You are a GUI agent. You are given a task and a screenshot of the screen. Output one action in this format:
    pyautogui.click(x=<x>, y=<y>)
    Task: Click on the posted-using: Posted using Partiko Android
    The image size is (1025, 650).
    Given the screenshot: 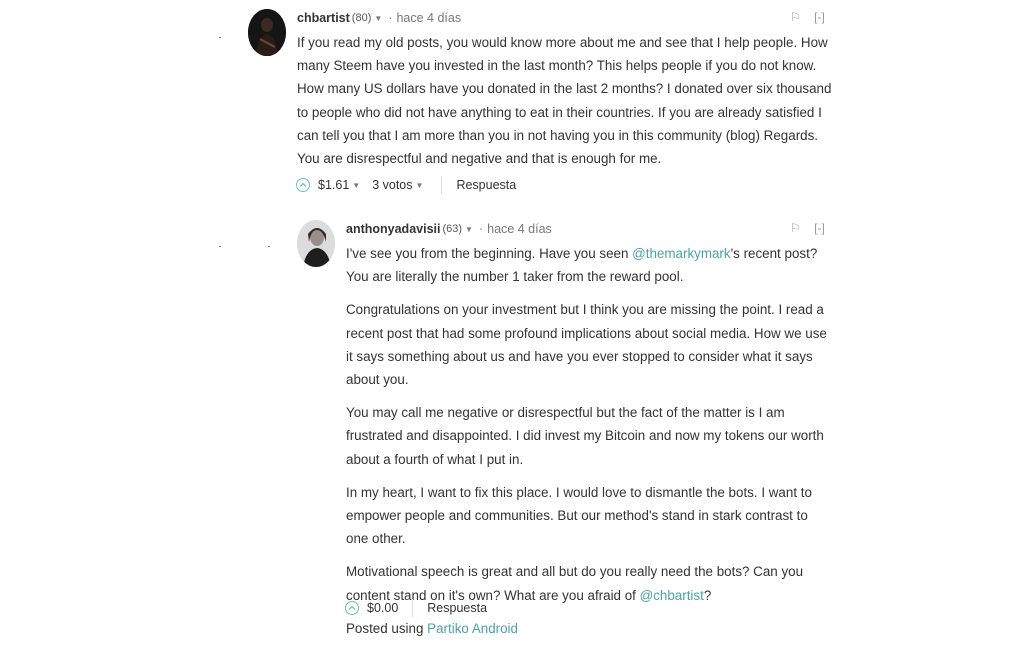 What is the action you would take?
    pyautogui.click(x=589, y=628)
    